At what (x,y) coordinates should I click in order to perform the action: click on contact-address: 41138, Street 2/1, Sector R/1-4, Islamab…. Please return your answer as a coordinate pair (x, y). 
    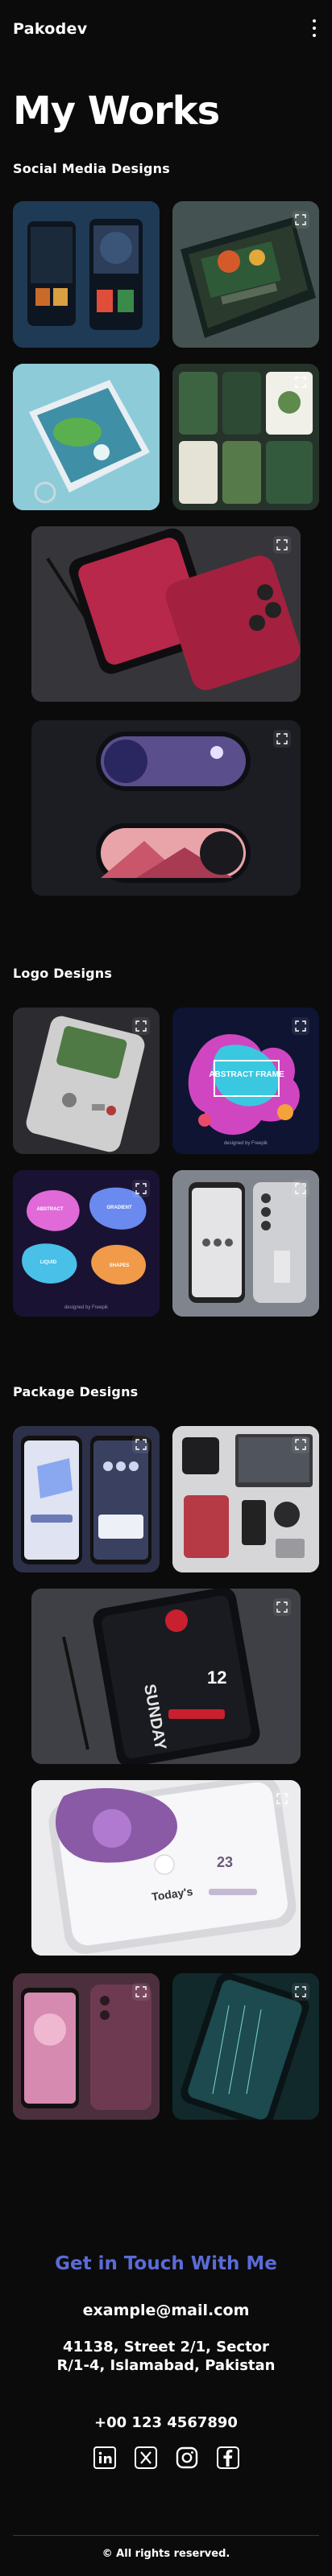
    Looking at the image, I should click on (166, 2356).